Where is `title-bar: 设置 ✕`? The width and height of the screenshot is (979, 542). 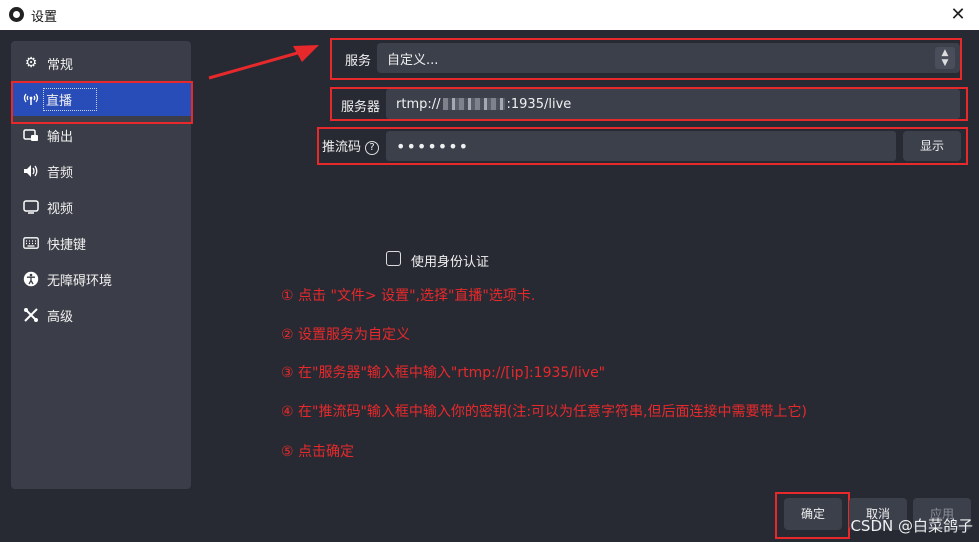 title-bar: 设置 ✕ is located at coordinates (489, 15).